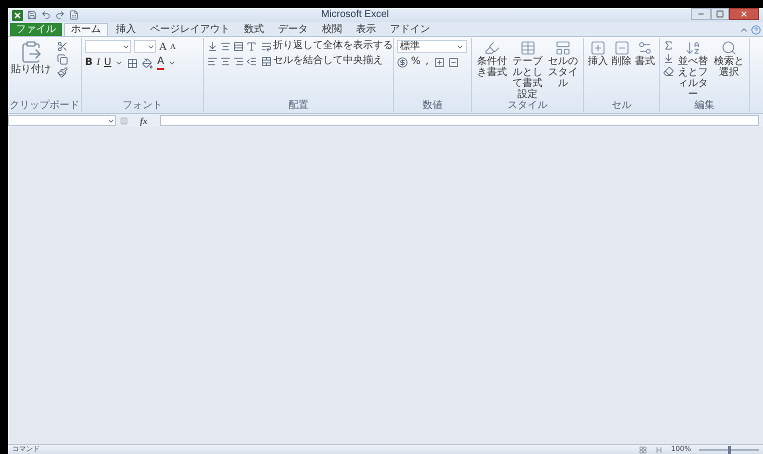 This screenshot has width=763, height=454. Describe the element at coordinates (60, 15) in the screenshot. I see `redo-icon` at that location.